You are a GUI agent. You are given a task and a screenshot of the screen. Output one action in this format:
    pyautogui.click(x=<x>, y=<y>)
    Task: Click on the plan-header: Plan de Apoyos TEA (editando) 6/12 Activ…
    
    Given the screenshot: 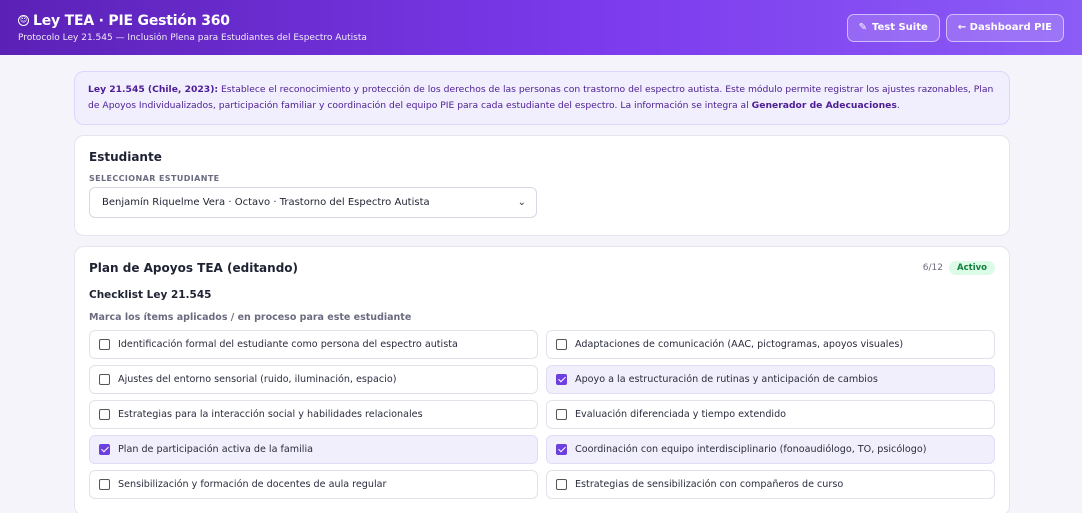 What is the action you would take?
    pyautogui.click(x=542, y=268)
    